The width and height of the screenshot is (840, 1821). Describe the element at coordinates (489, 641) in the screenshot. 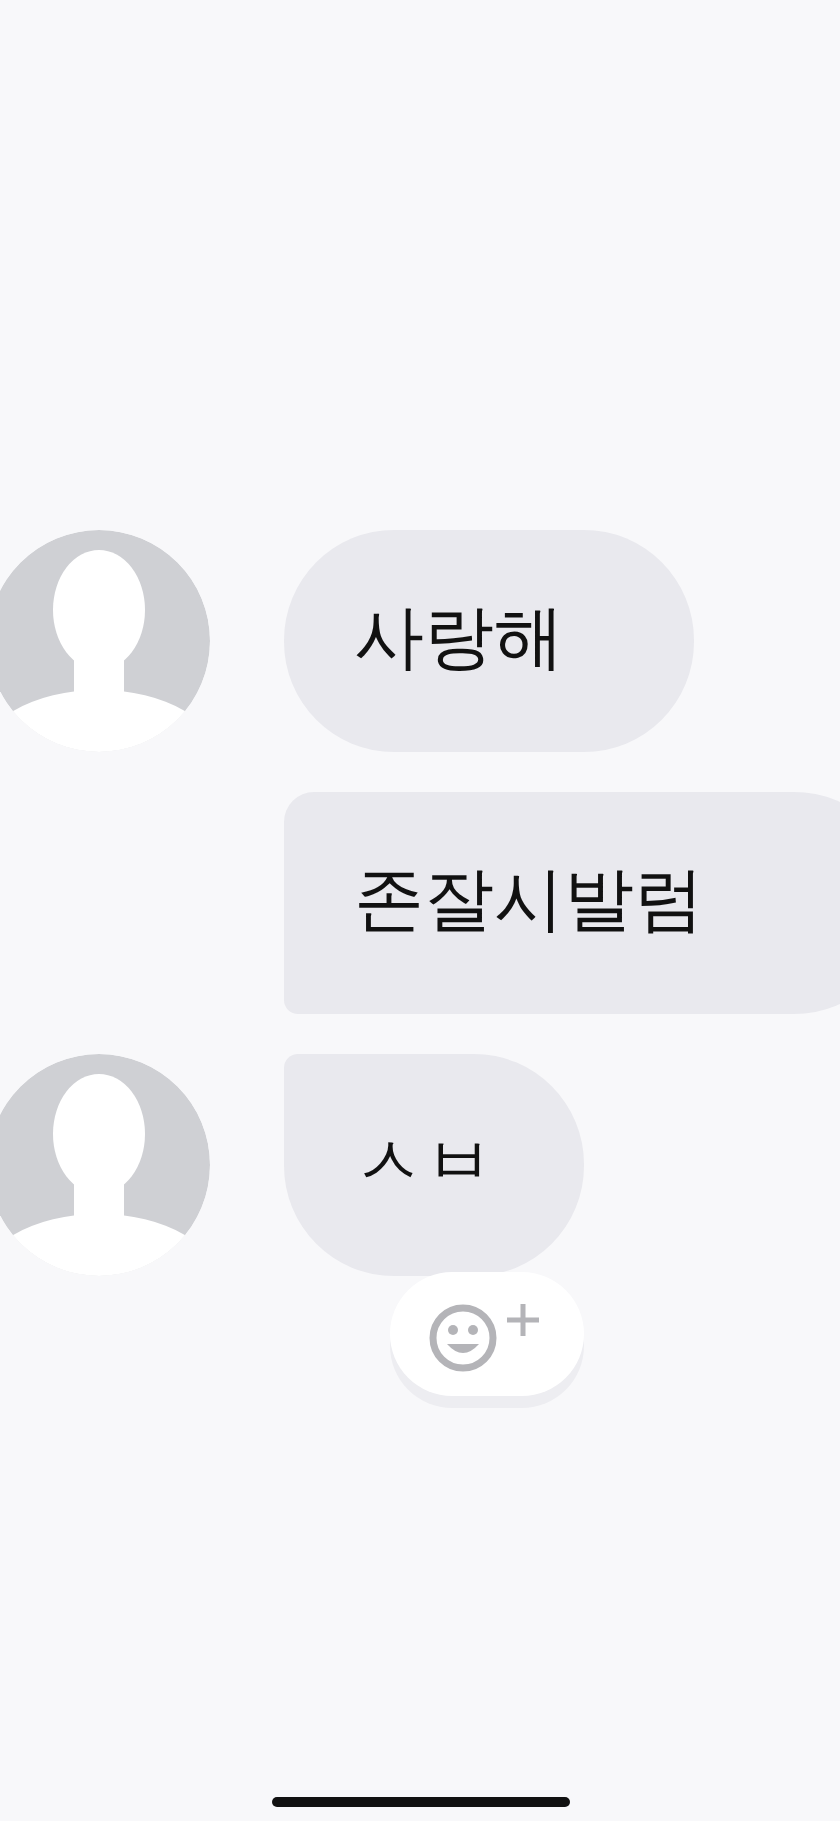

I see `message-bubble: 사랑해` at that location.